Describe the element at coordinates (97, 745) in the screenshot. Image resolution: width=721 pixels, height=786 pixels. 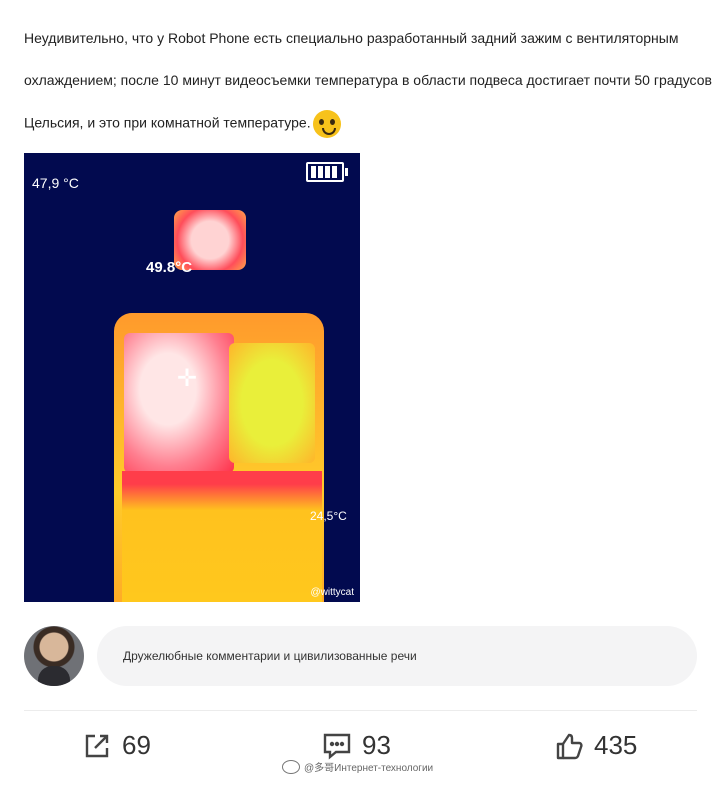
I see `share-icon` at that location.